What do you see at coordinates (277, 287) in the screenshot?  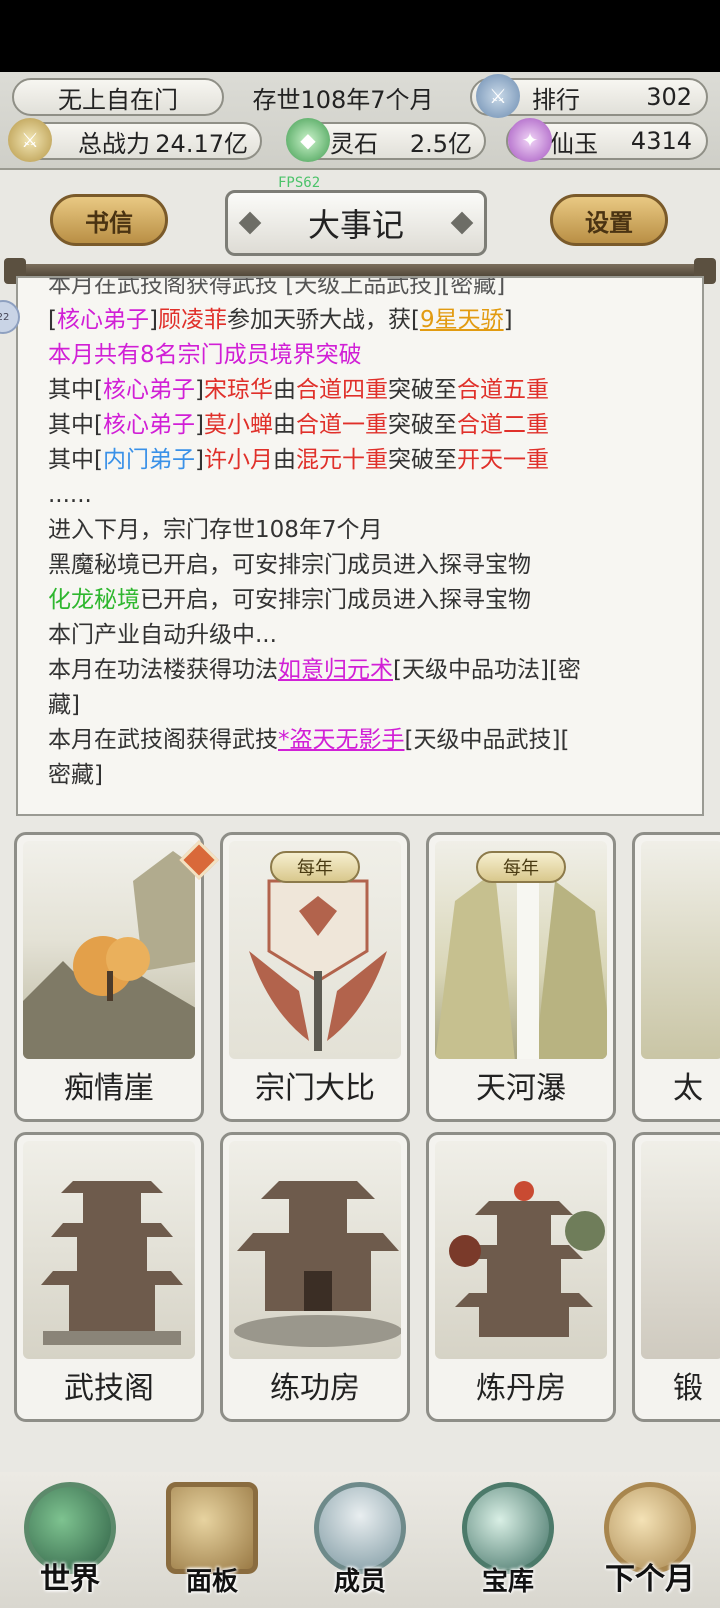 I see `log-line-partial: 本月在武技阁获得武技 [天级上品武技][密藏]` at bounding box center [277, 287].